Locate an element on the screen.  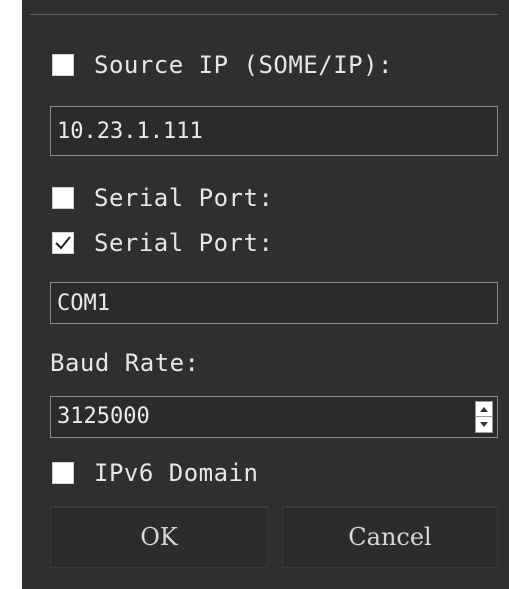
serial-port-input: COM1 is located at coordinates (274, 303).